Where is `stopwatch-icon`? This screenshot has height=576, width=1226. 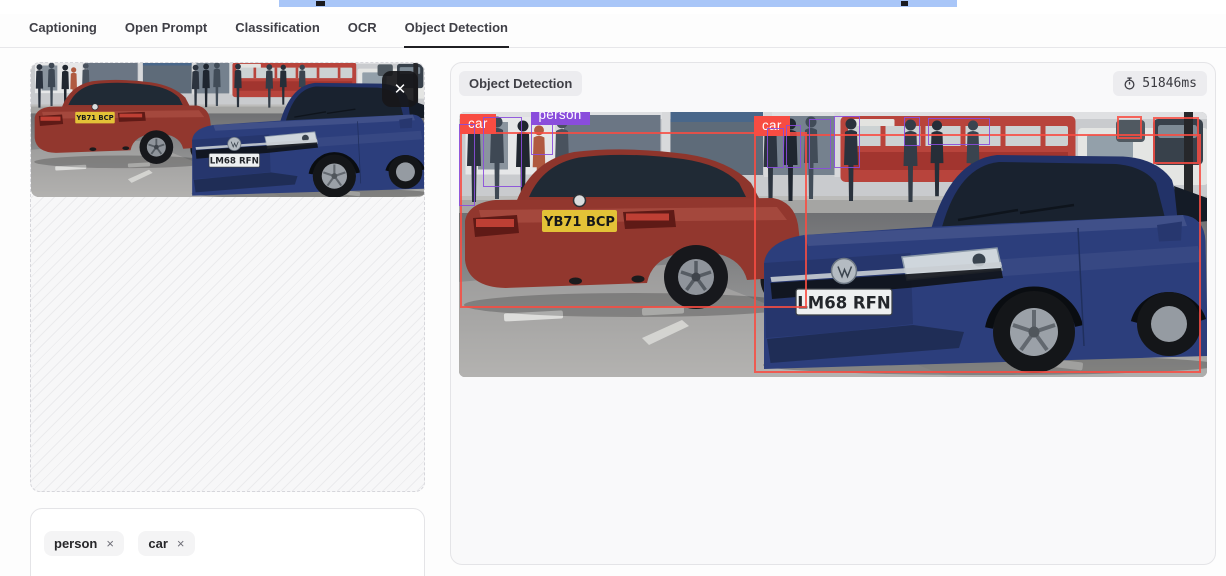
stopwatch-icon is located at coordinates (1129, 83).